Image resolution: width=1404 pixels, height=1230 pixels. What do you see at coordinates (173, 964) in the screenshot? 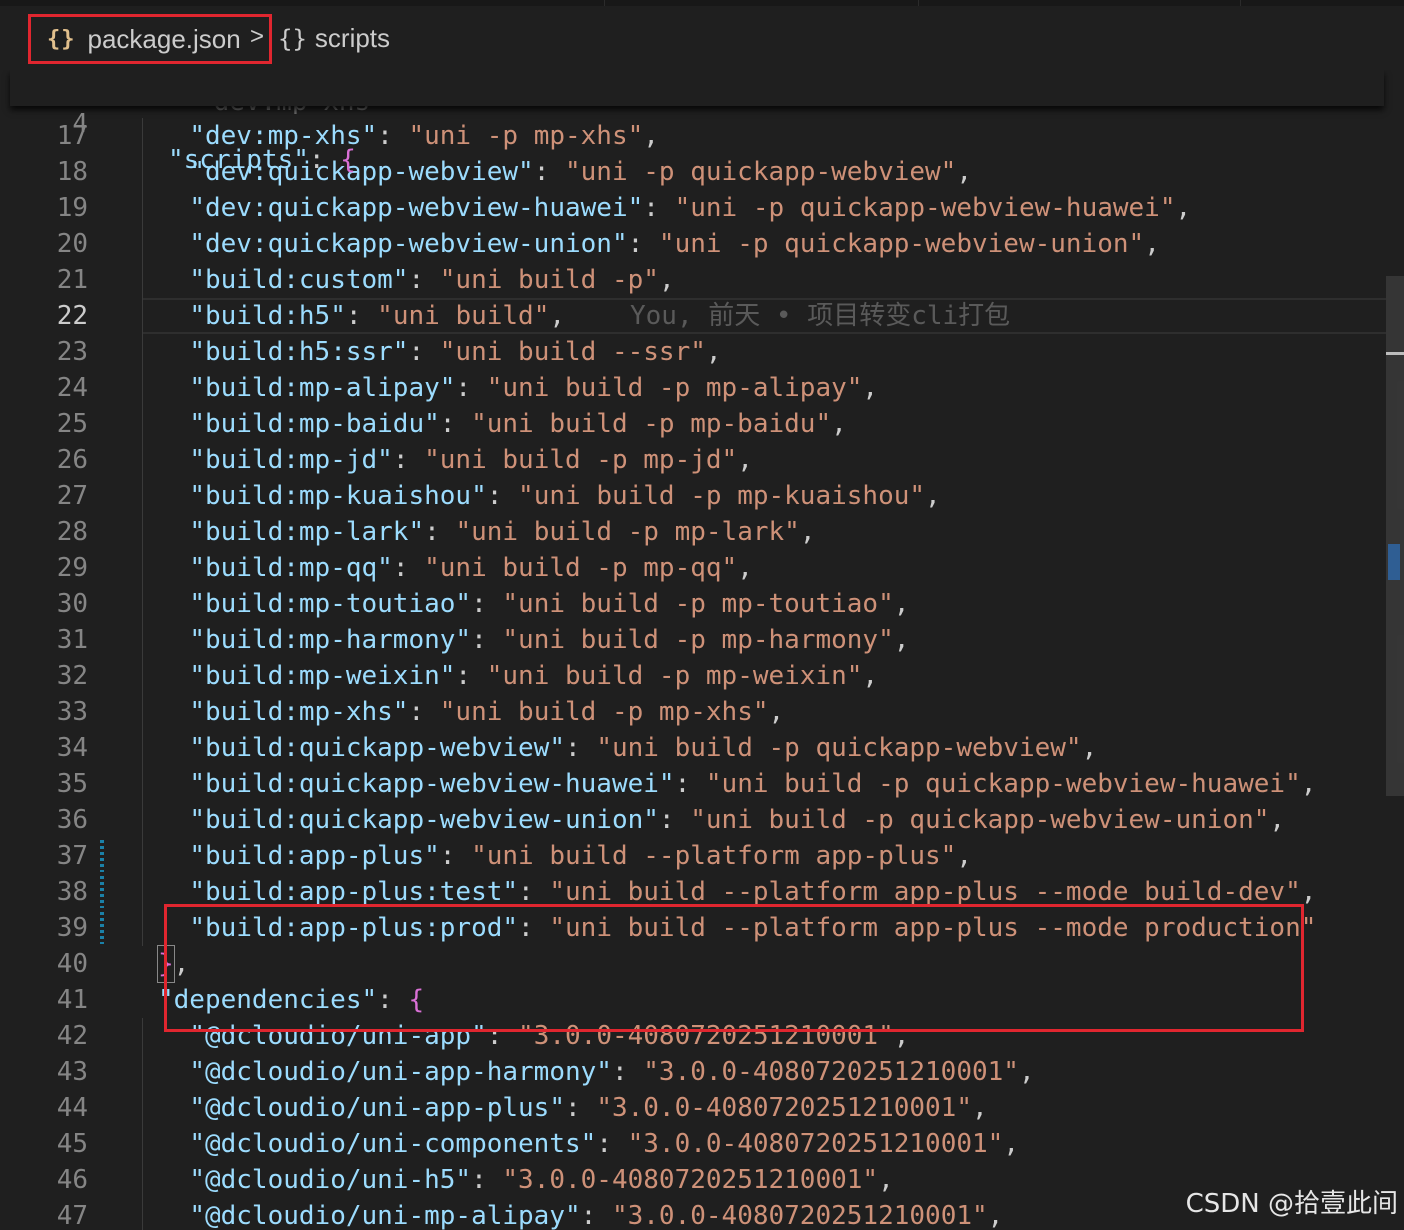
I see `code-text: },` at bounding box center [173, 964].